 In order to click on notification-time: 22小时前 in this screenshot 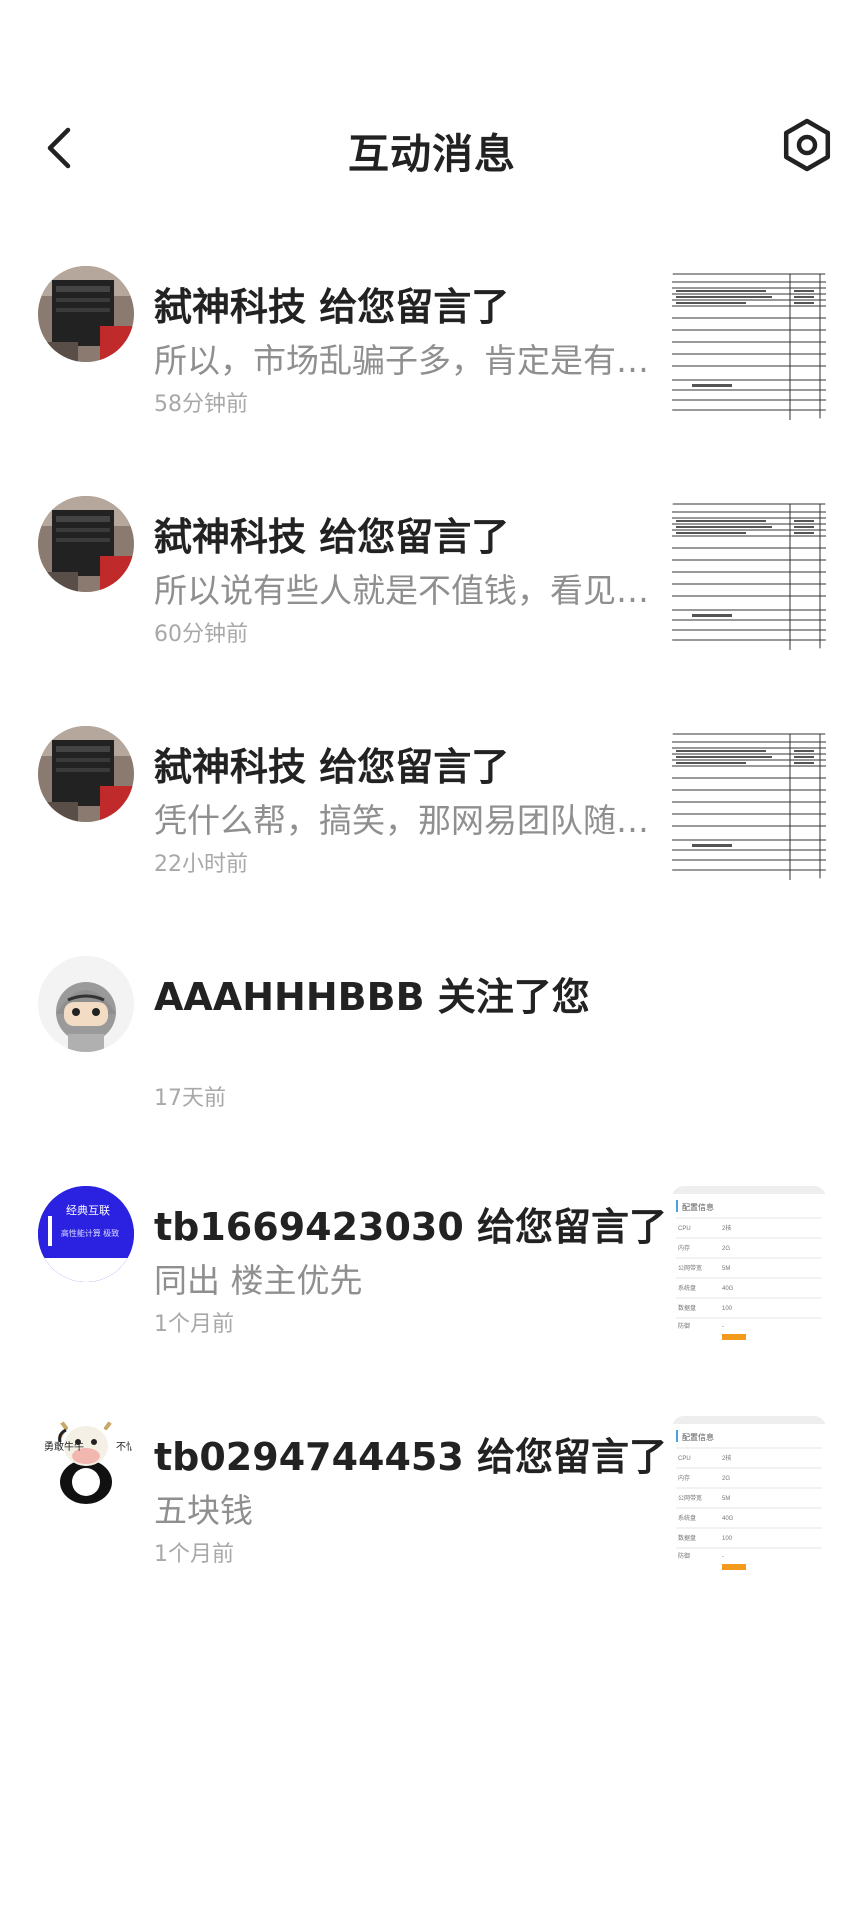, I will do `click(201, 864)`.